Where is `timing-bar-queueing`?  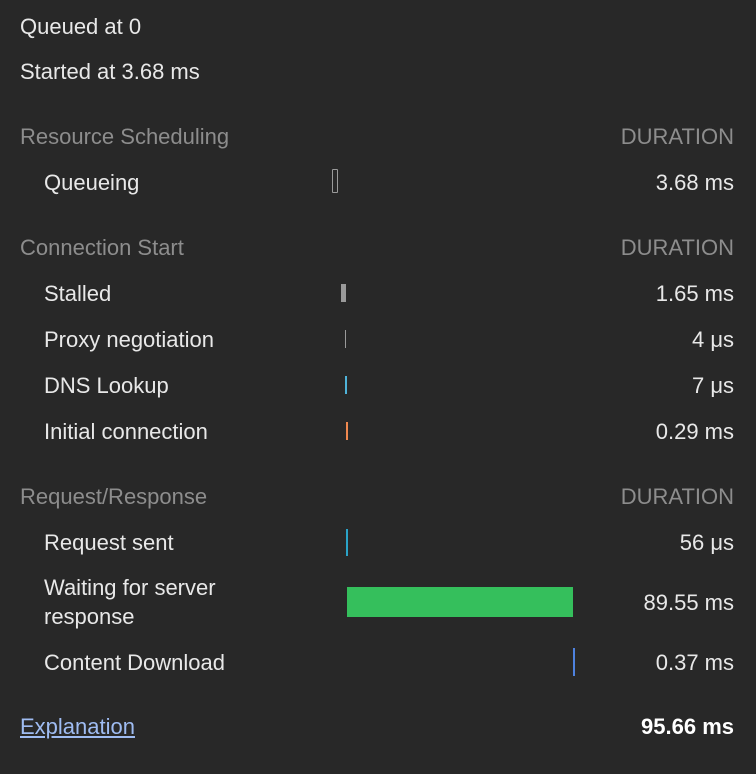 timing-bar-queueing is located at coordinates (335, 181).